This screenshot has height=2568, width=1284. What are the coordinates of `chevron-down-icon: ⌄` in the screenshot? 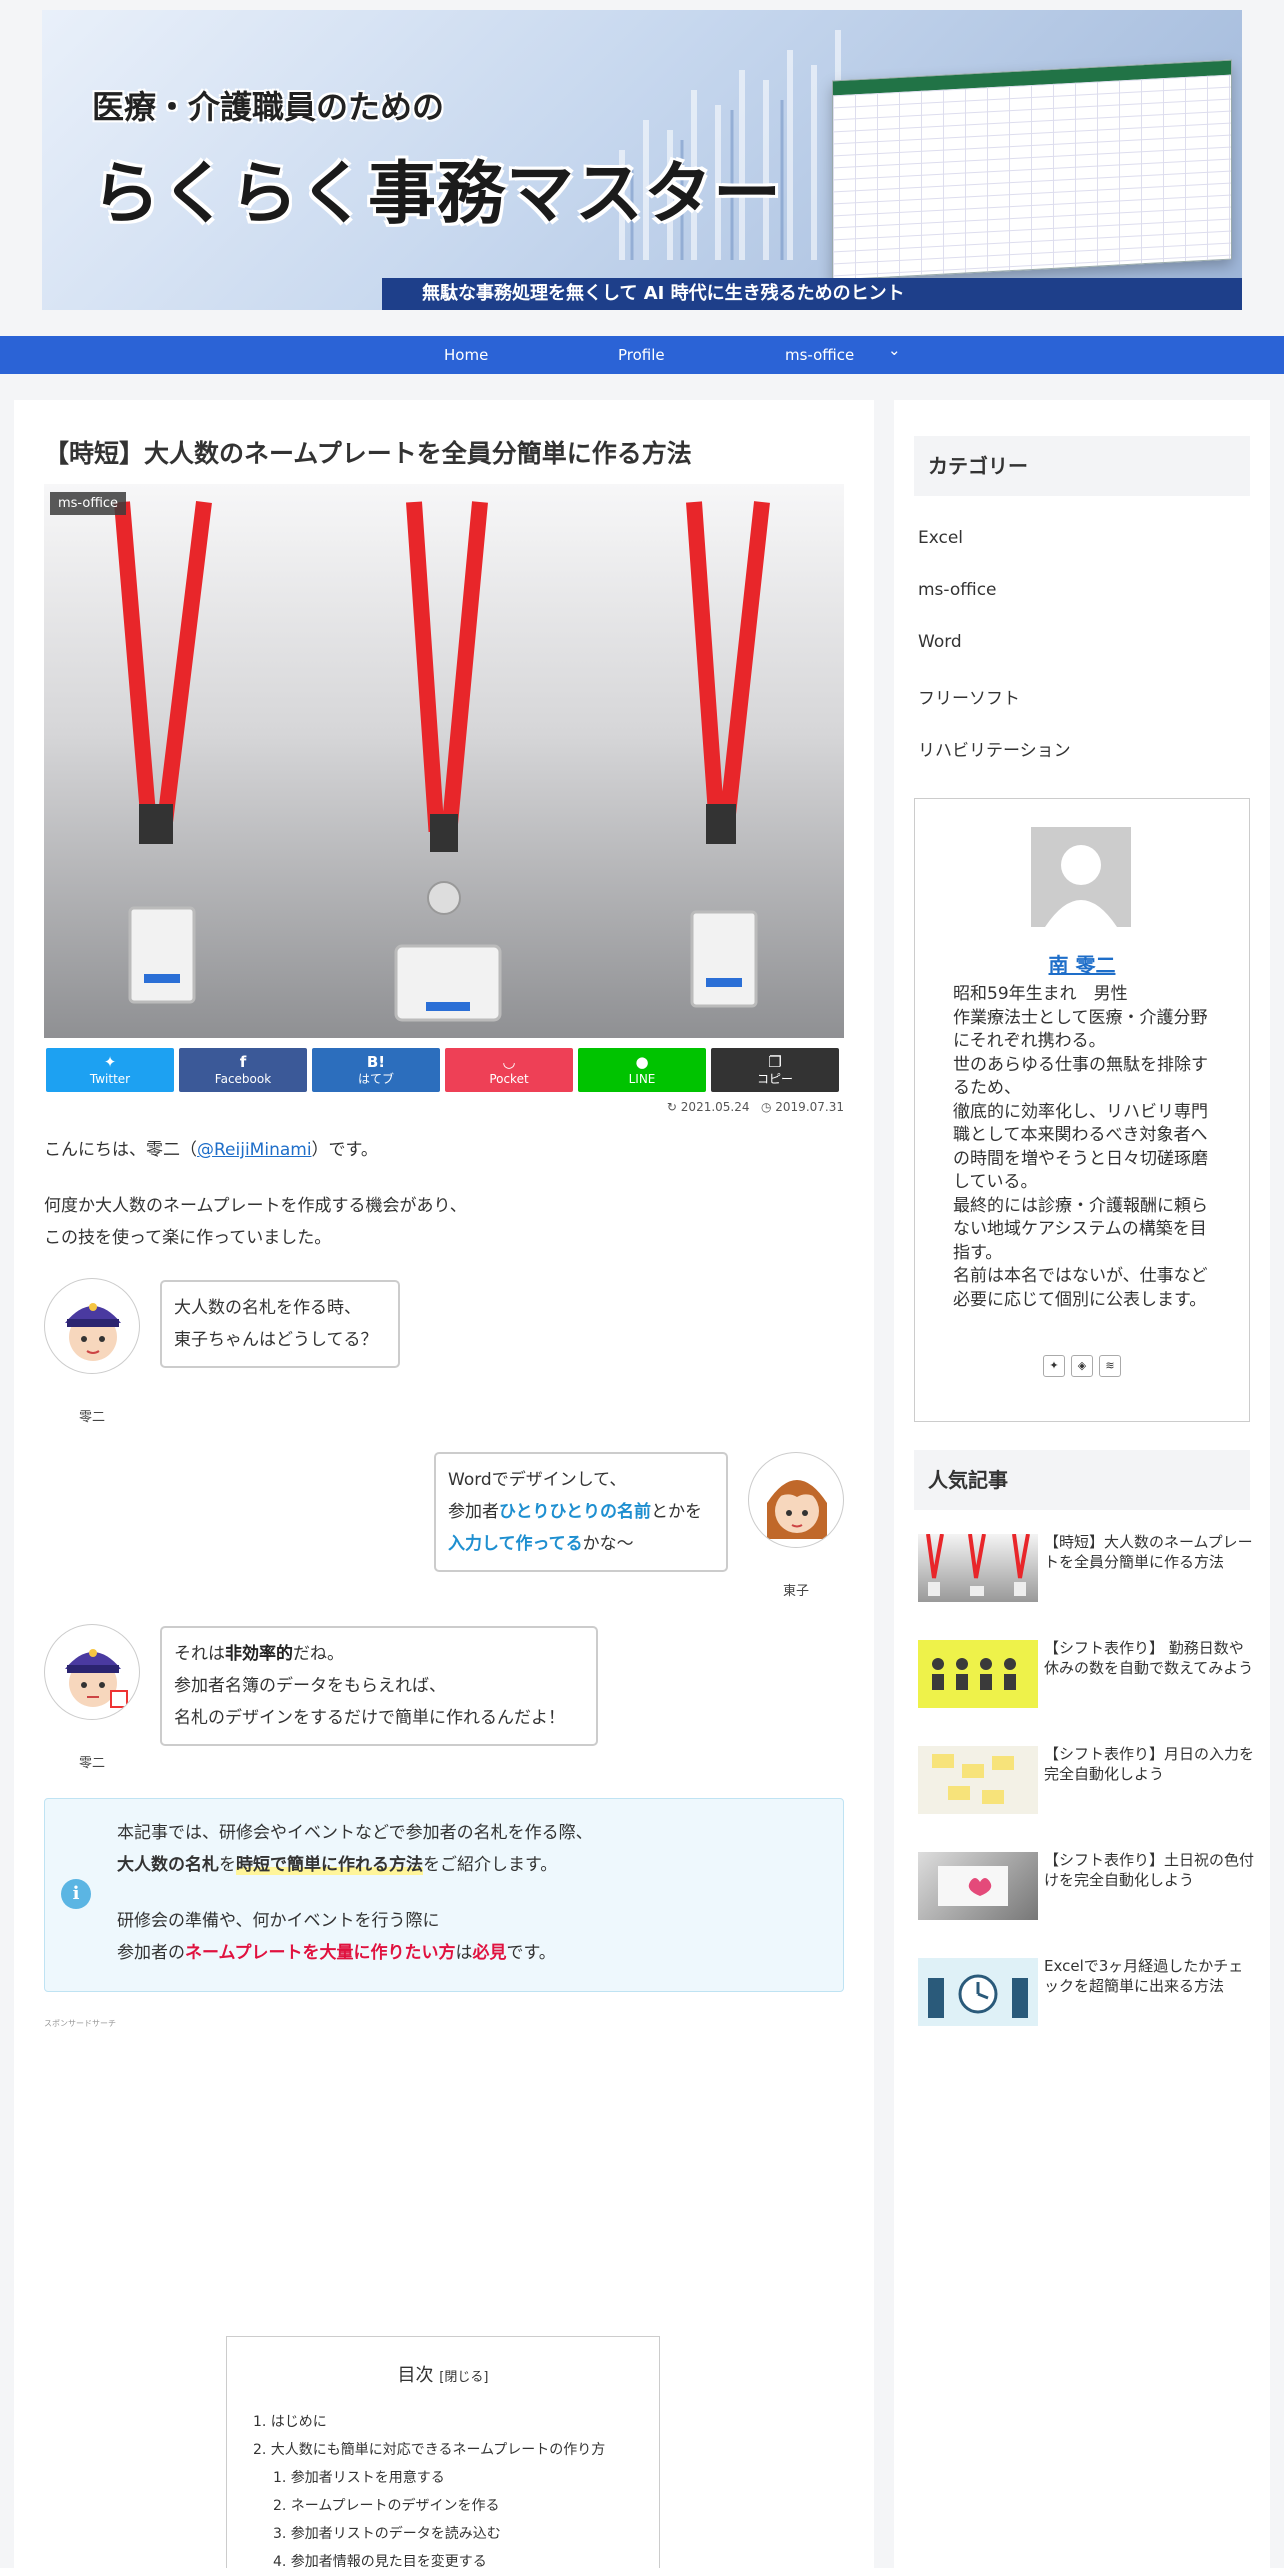 It's located at (894, 350).